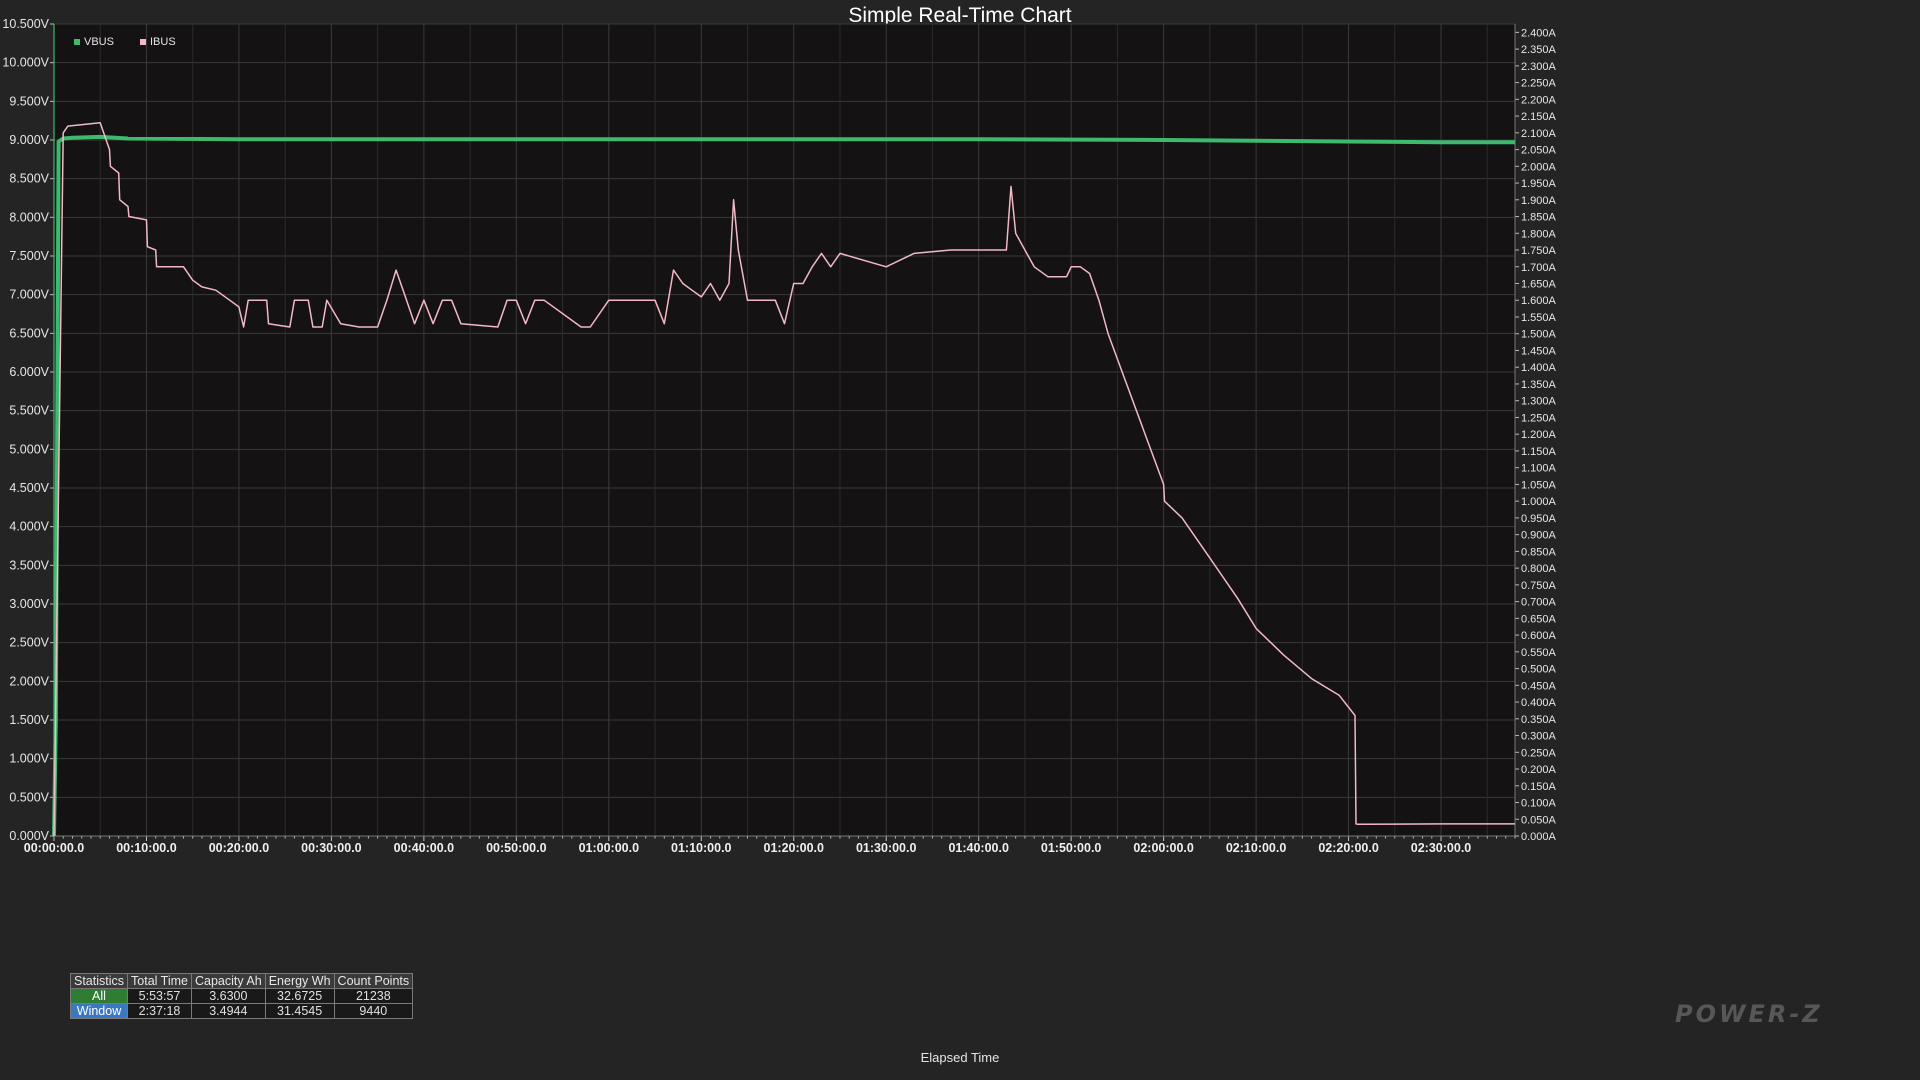  I want to click on x-tick-label: 00:10:00.0, so click(146, 848).